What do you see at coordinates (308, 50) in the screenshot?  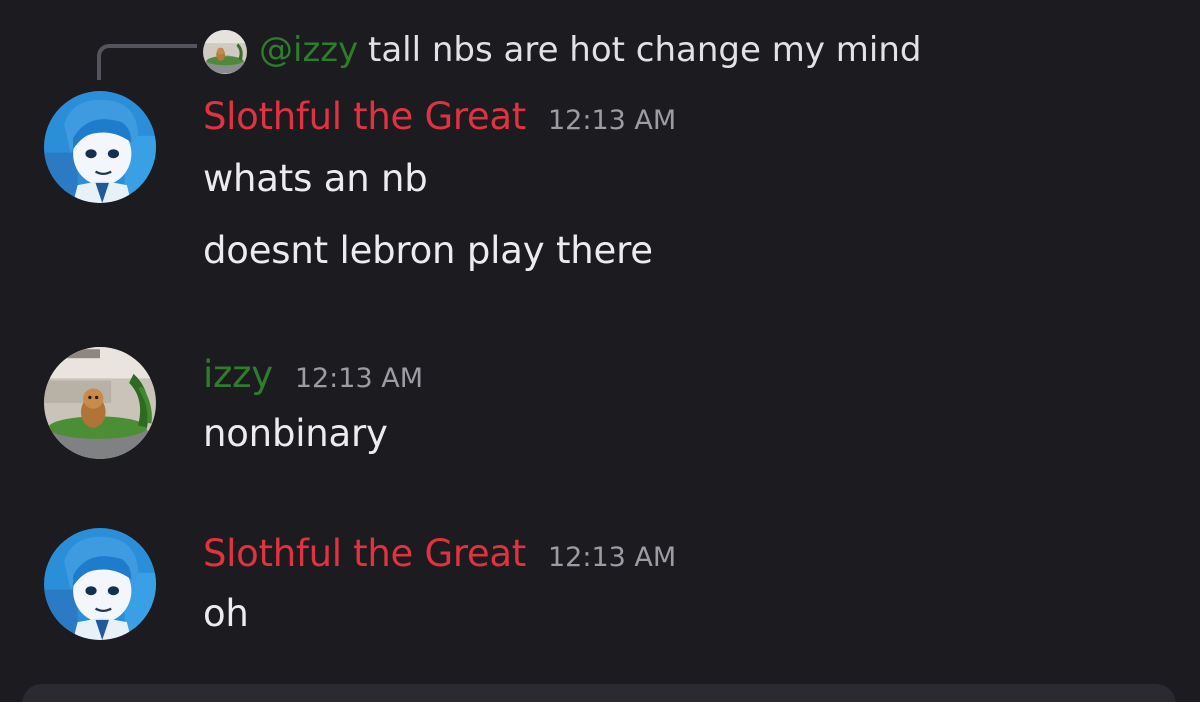 I see `reply-mention: @izzy` at bounding box center [308, 50].